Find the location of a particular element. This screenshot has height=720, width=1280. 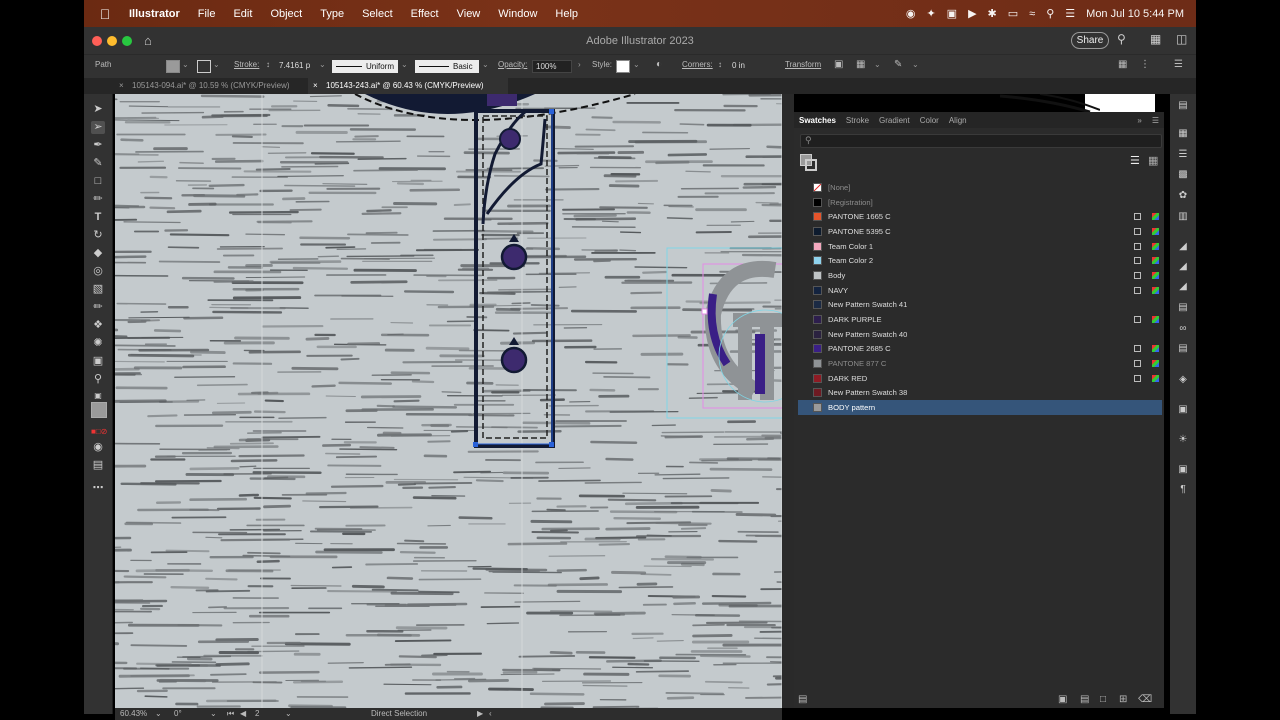

symbol-sprayer-icon: ✺ is located at coordinates (98, 343).